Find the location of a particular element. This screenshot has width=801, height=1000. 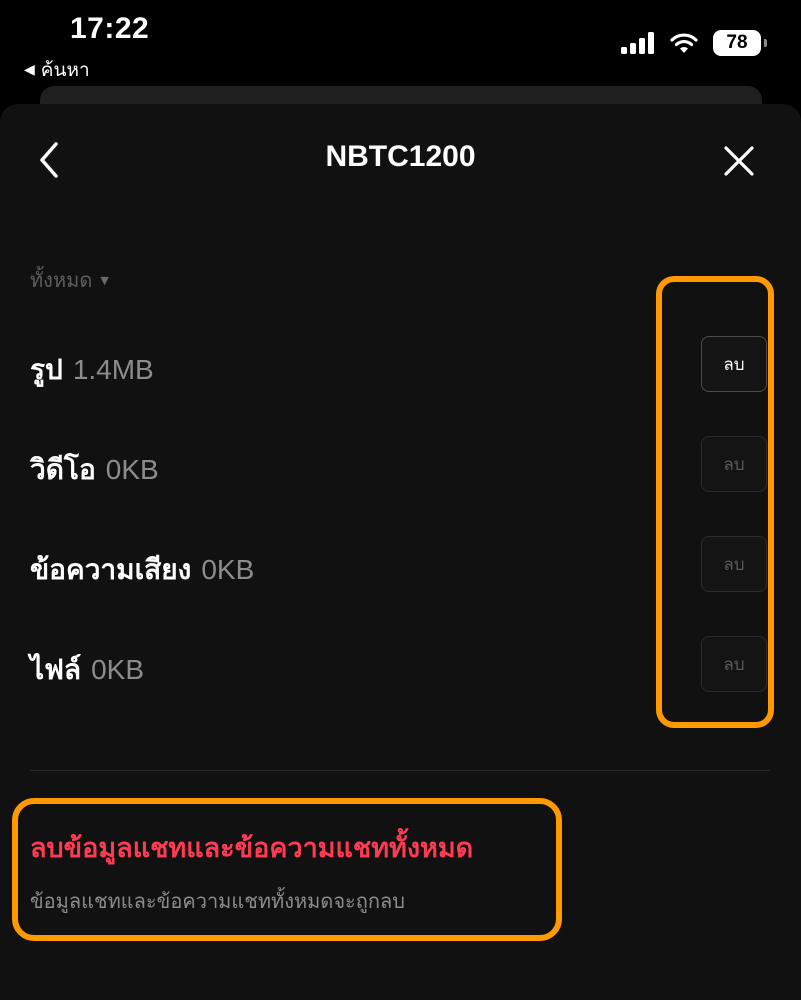

page-title: NBTC1200 is located at coordinates (400, 156).